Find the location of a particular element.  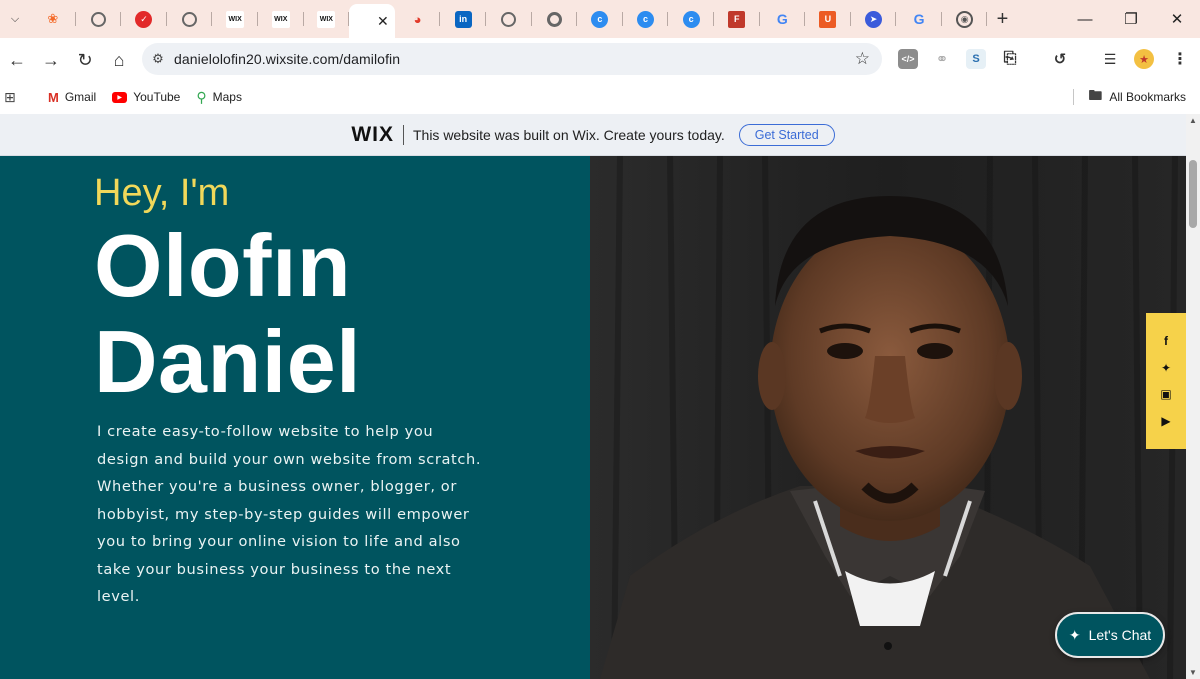

tab: ➤ is located at coordinates (874, 19).